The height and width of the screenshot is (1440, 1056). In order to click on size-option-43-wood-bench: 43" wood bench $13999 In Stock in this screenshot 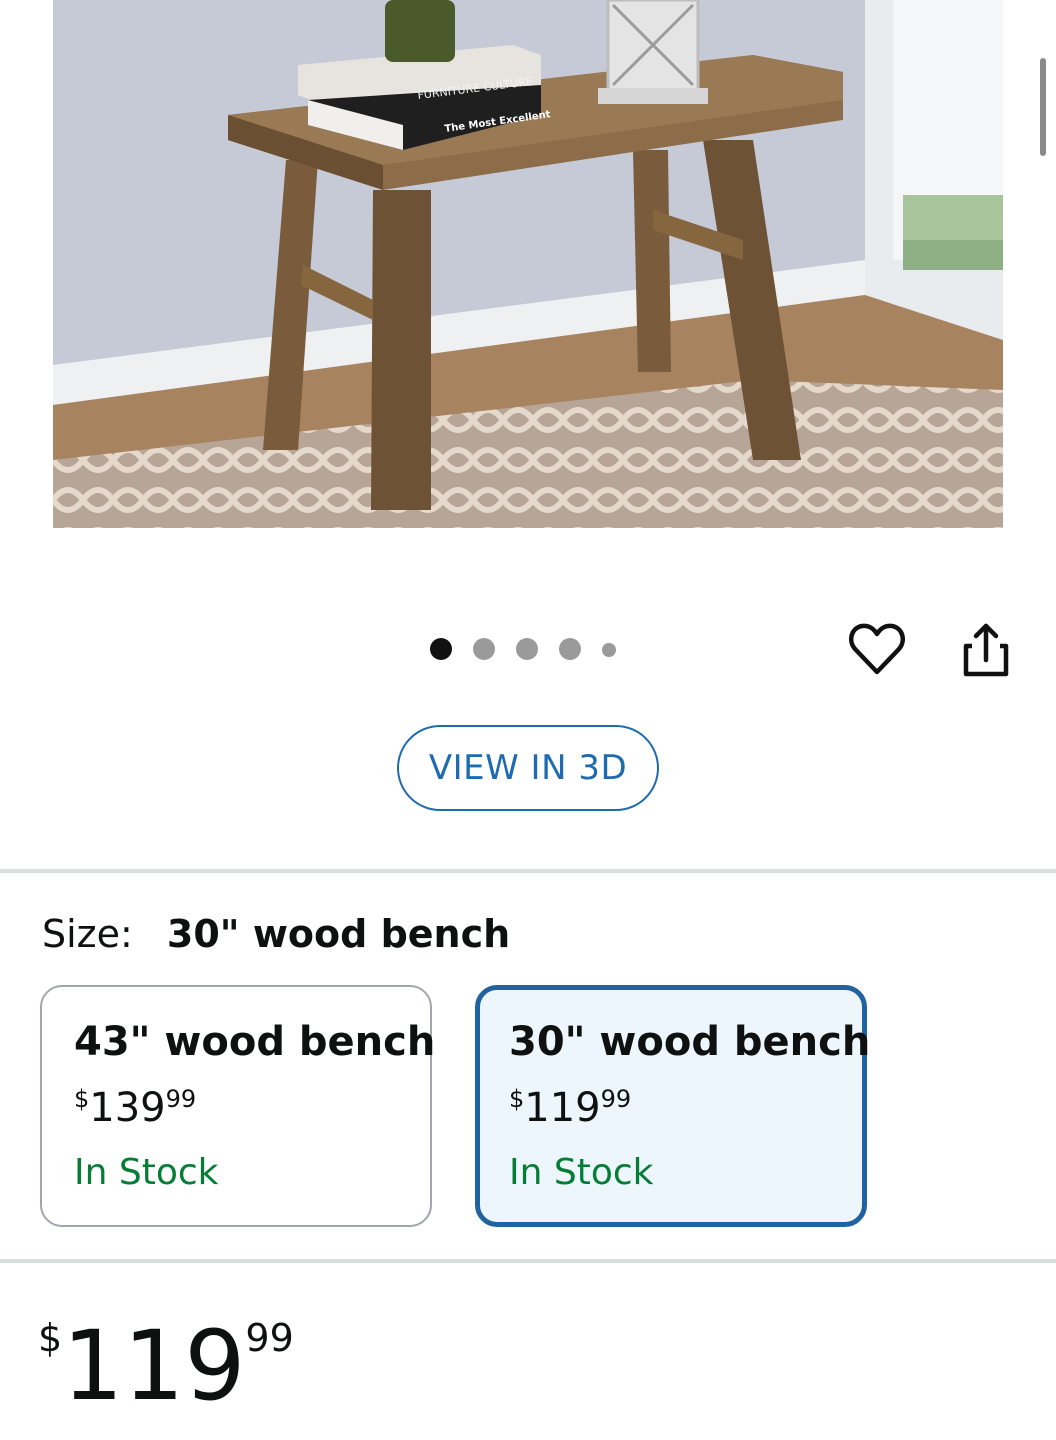, I will do `click(238, 1106)`.